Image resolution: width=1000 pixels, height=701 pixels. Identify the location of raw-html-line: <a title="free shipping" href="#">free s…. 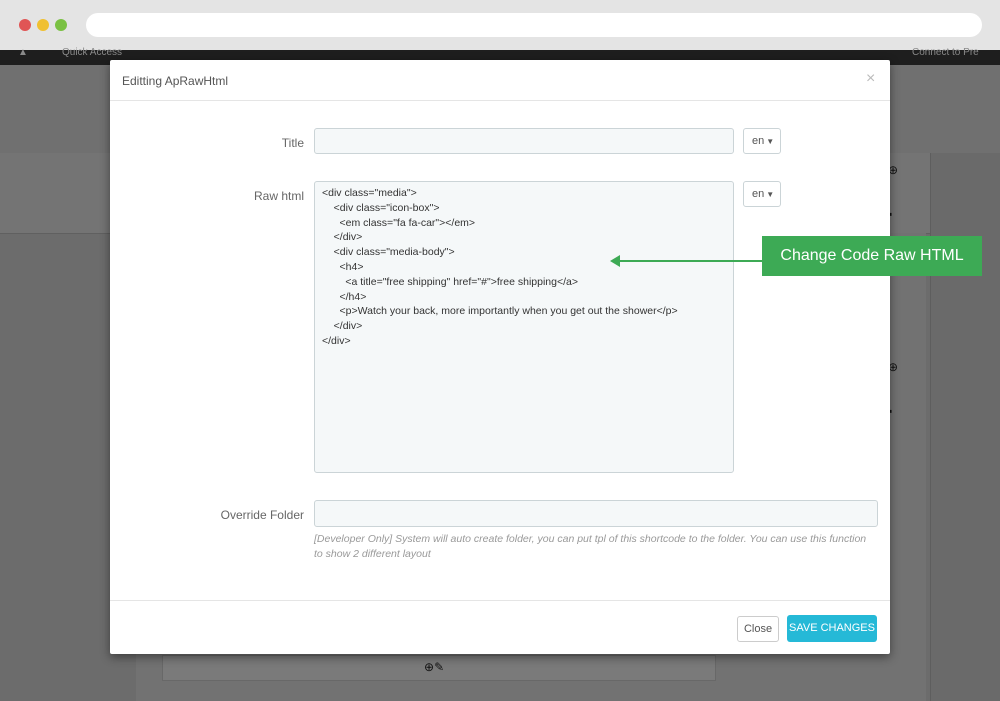
(450, 281).